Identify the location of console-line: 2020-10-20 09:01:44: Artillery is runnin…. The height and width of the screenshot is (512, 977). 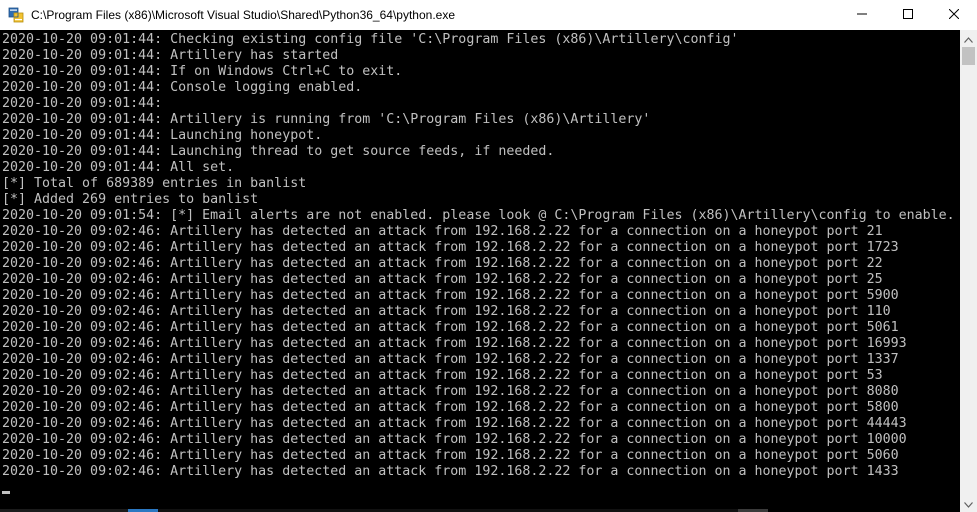
(326, 119).